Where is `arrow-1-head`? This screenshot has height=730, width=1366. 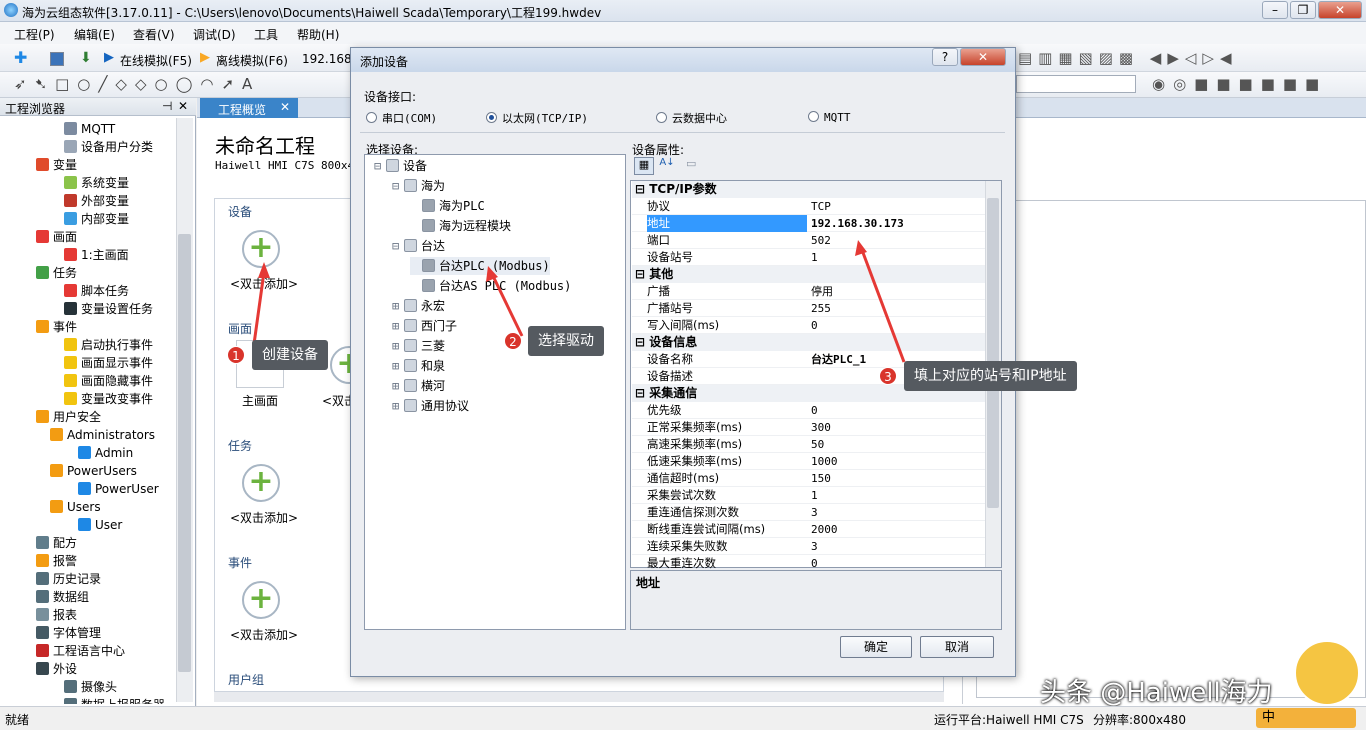 arrow-1-head is located at coordinates (264, 270).